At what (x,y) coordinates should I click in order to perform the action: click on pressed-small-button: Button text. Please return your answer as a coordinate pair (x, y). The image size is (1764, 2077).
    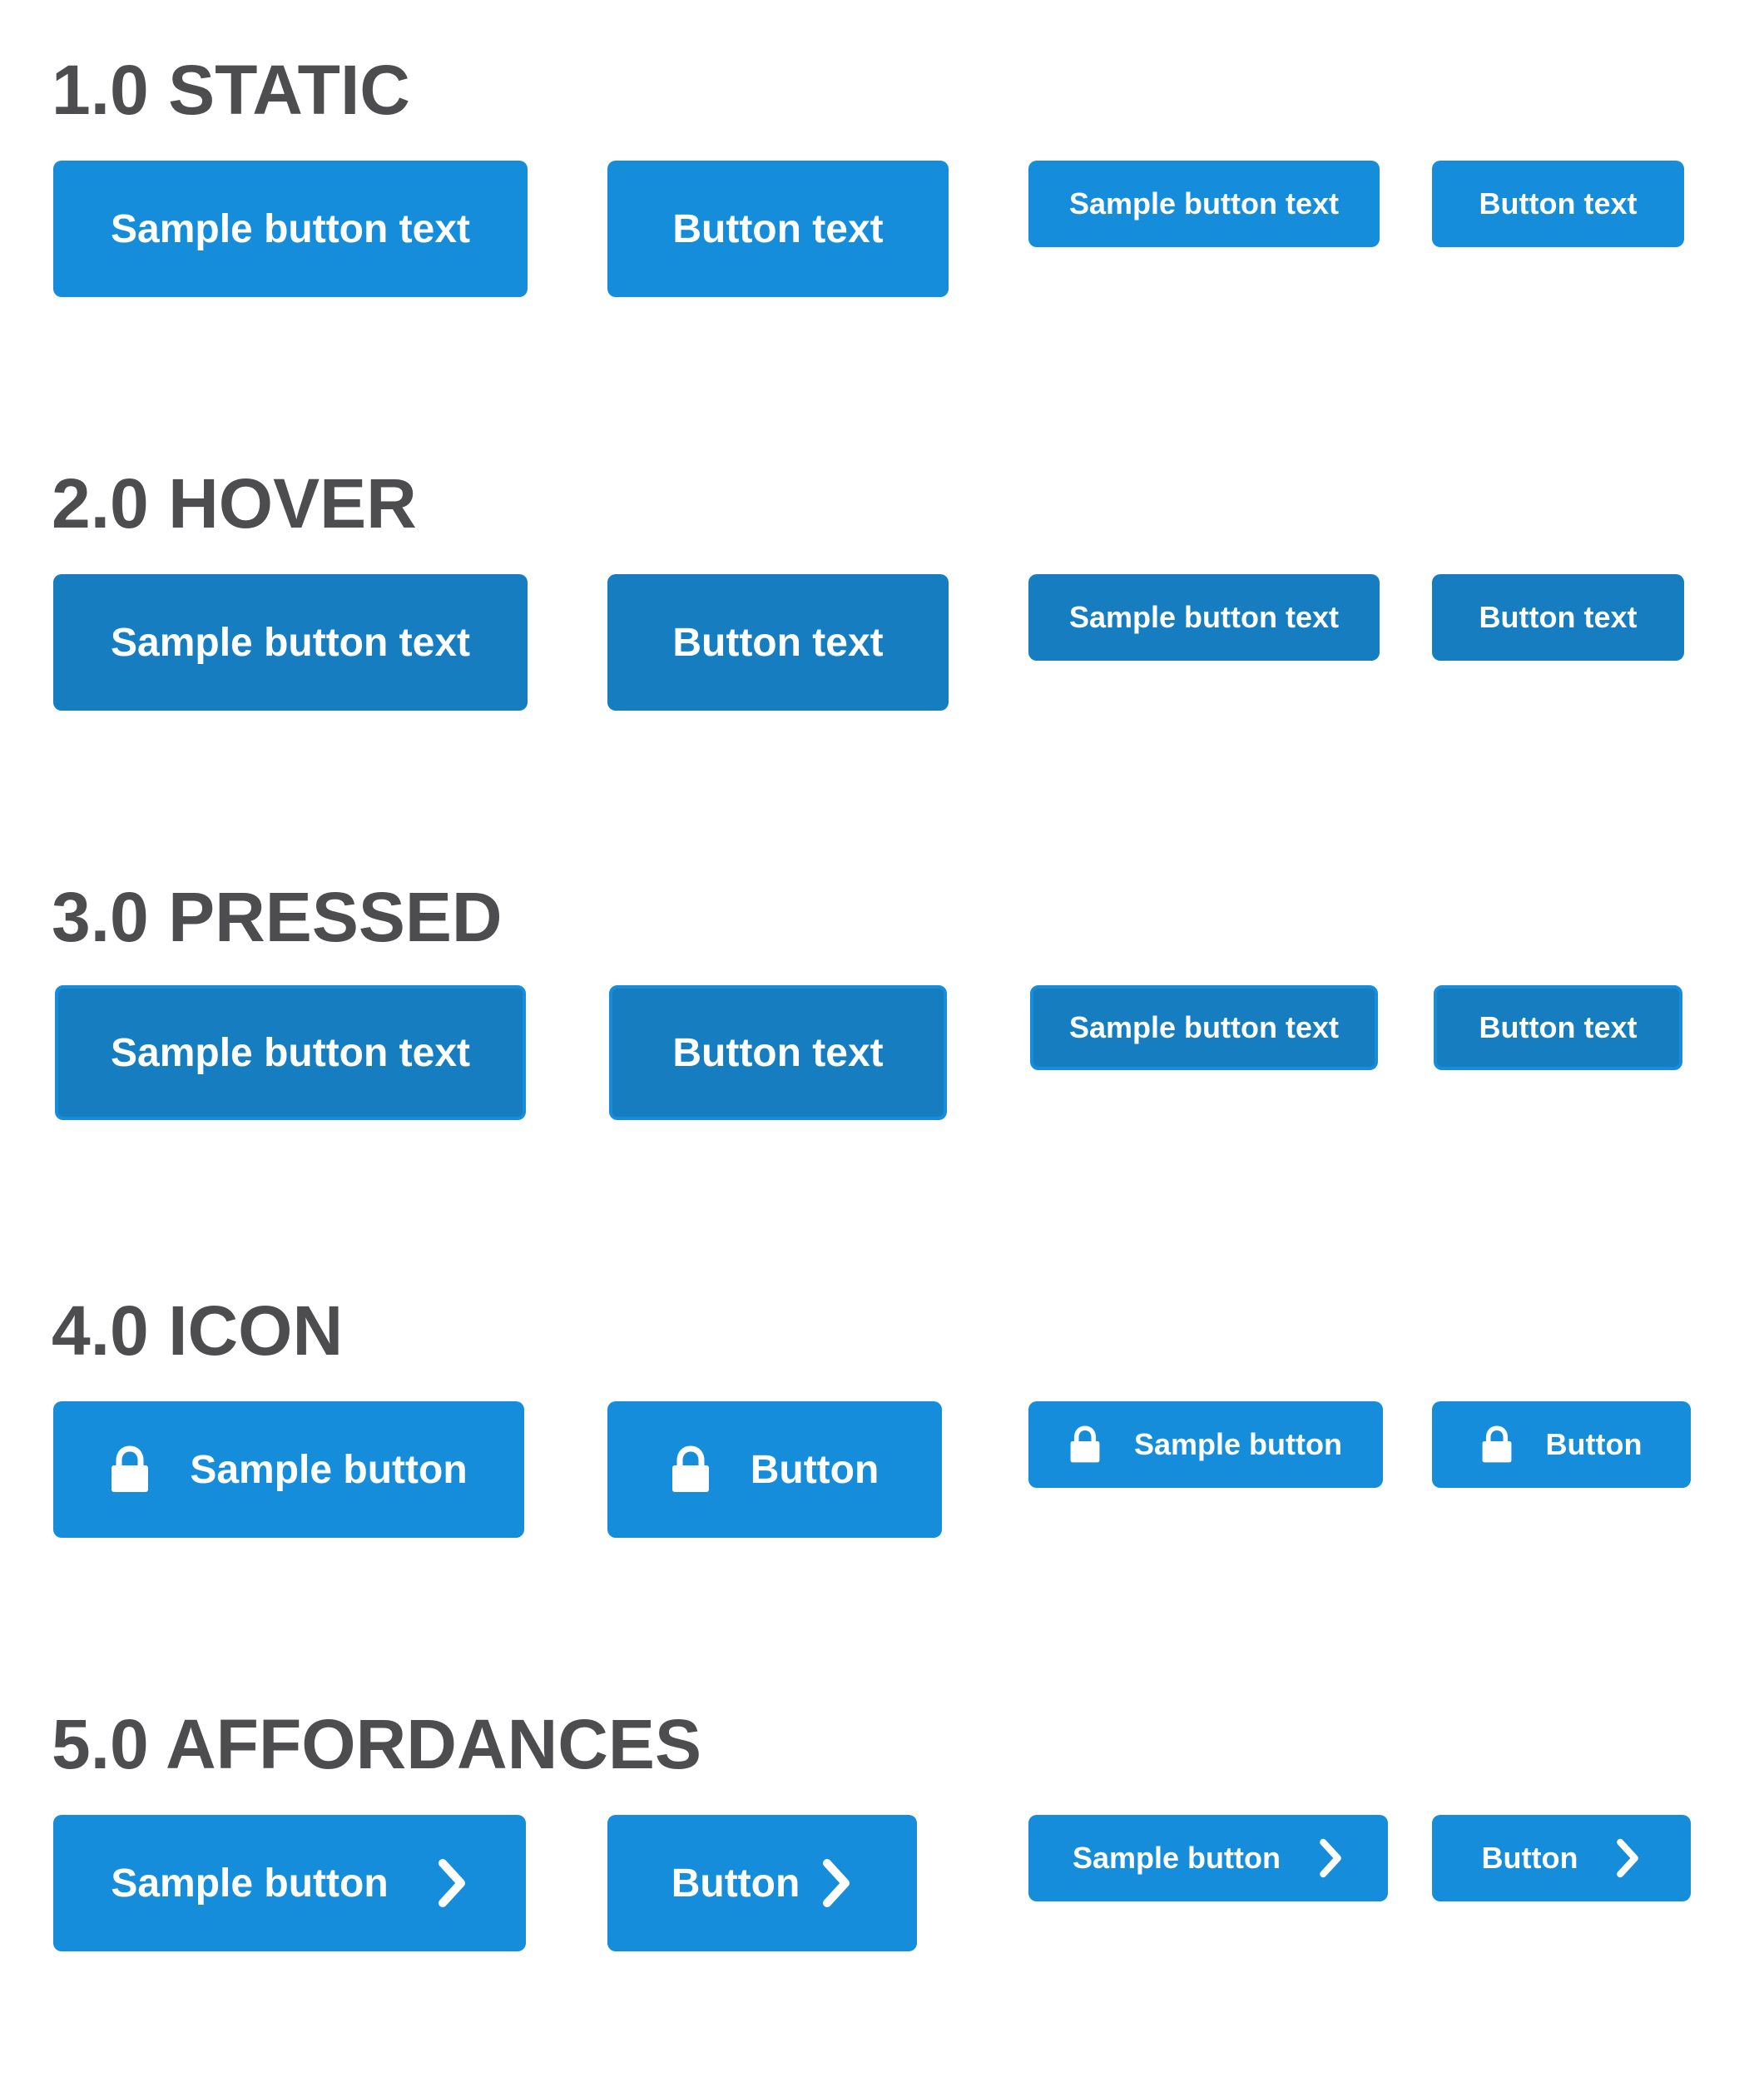
    Looking at the image, I should click on (1558, 1027).